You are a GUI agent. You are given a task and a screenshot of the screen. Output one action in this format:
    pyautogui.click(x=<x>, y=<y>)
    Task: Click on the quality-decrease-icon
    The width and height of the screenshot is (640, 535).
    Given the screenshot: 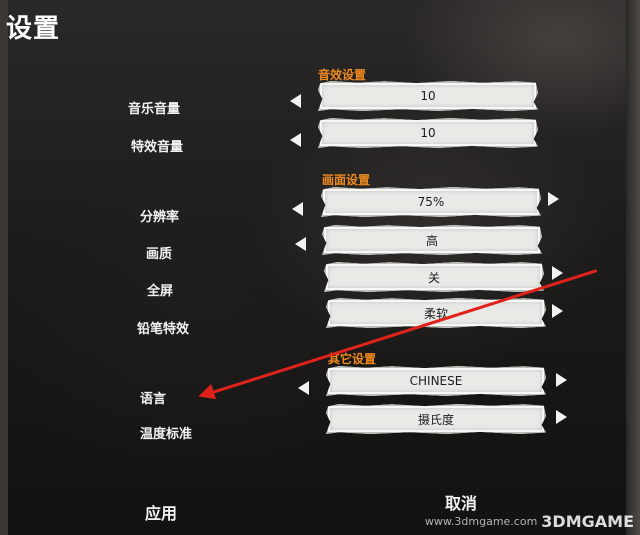 What is the action you would take?
    pyautogui.click(x=300, y=244)
    